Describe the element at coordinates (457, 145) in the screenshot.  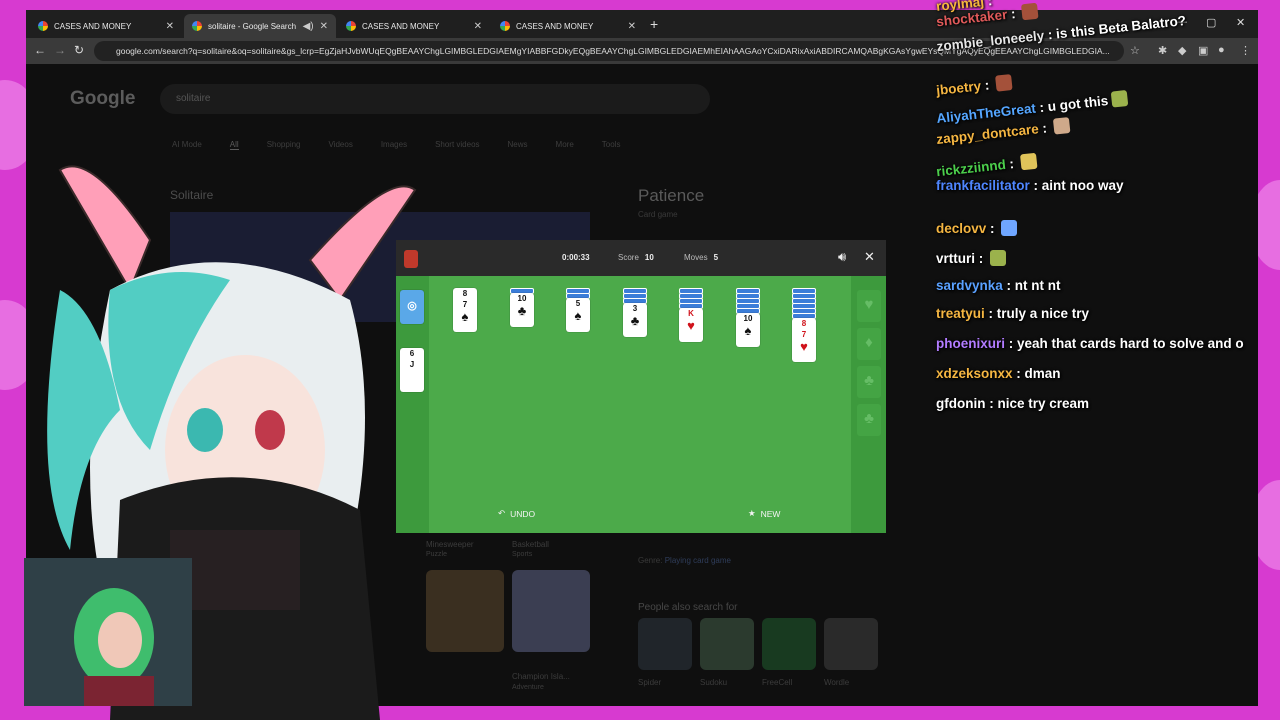
I see `tab-short-videos: Short videos` at that location.